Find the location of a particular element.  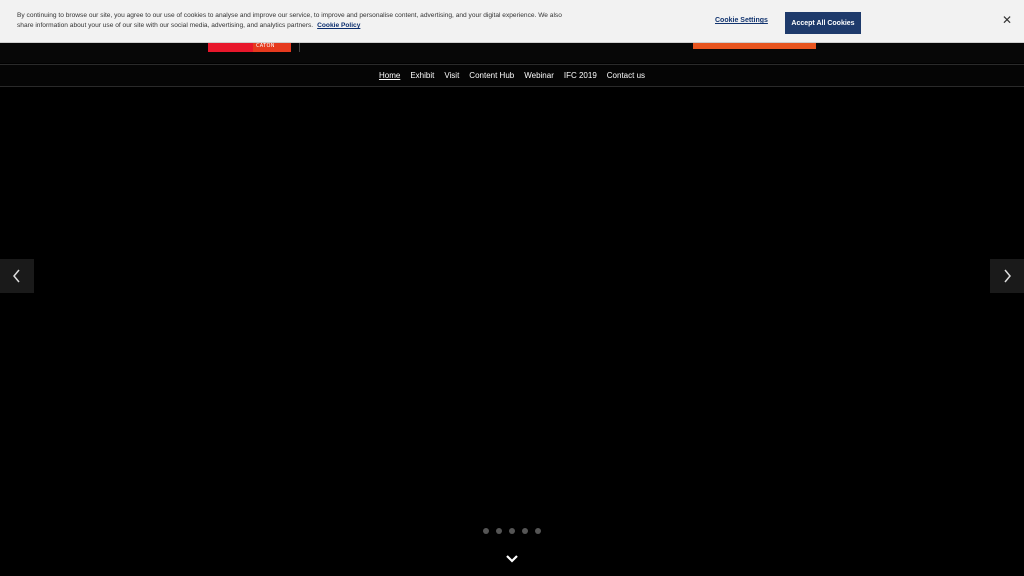

carousel-next-button is located at coordinates (1007, 276).